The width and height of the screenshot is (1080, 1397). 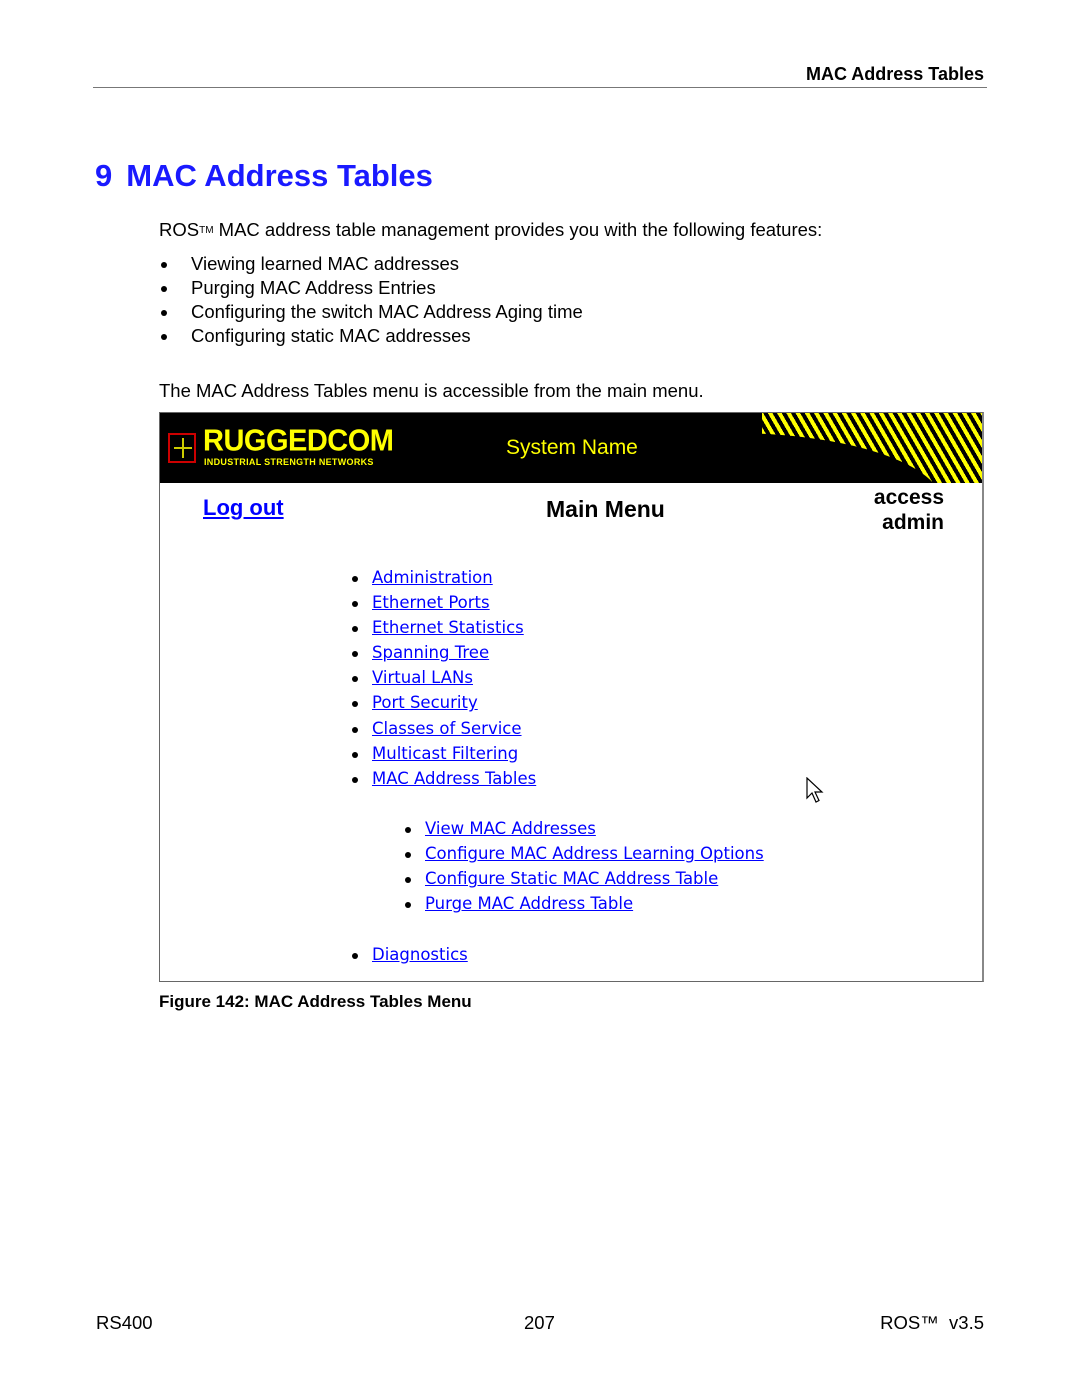 What do you see at coordinates (315, 1001) in the screenshot?
I see `figure-caption: Figure 142: MAC Address Tables Menu` at bounding box center [315, 1001].